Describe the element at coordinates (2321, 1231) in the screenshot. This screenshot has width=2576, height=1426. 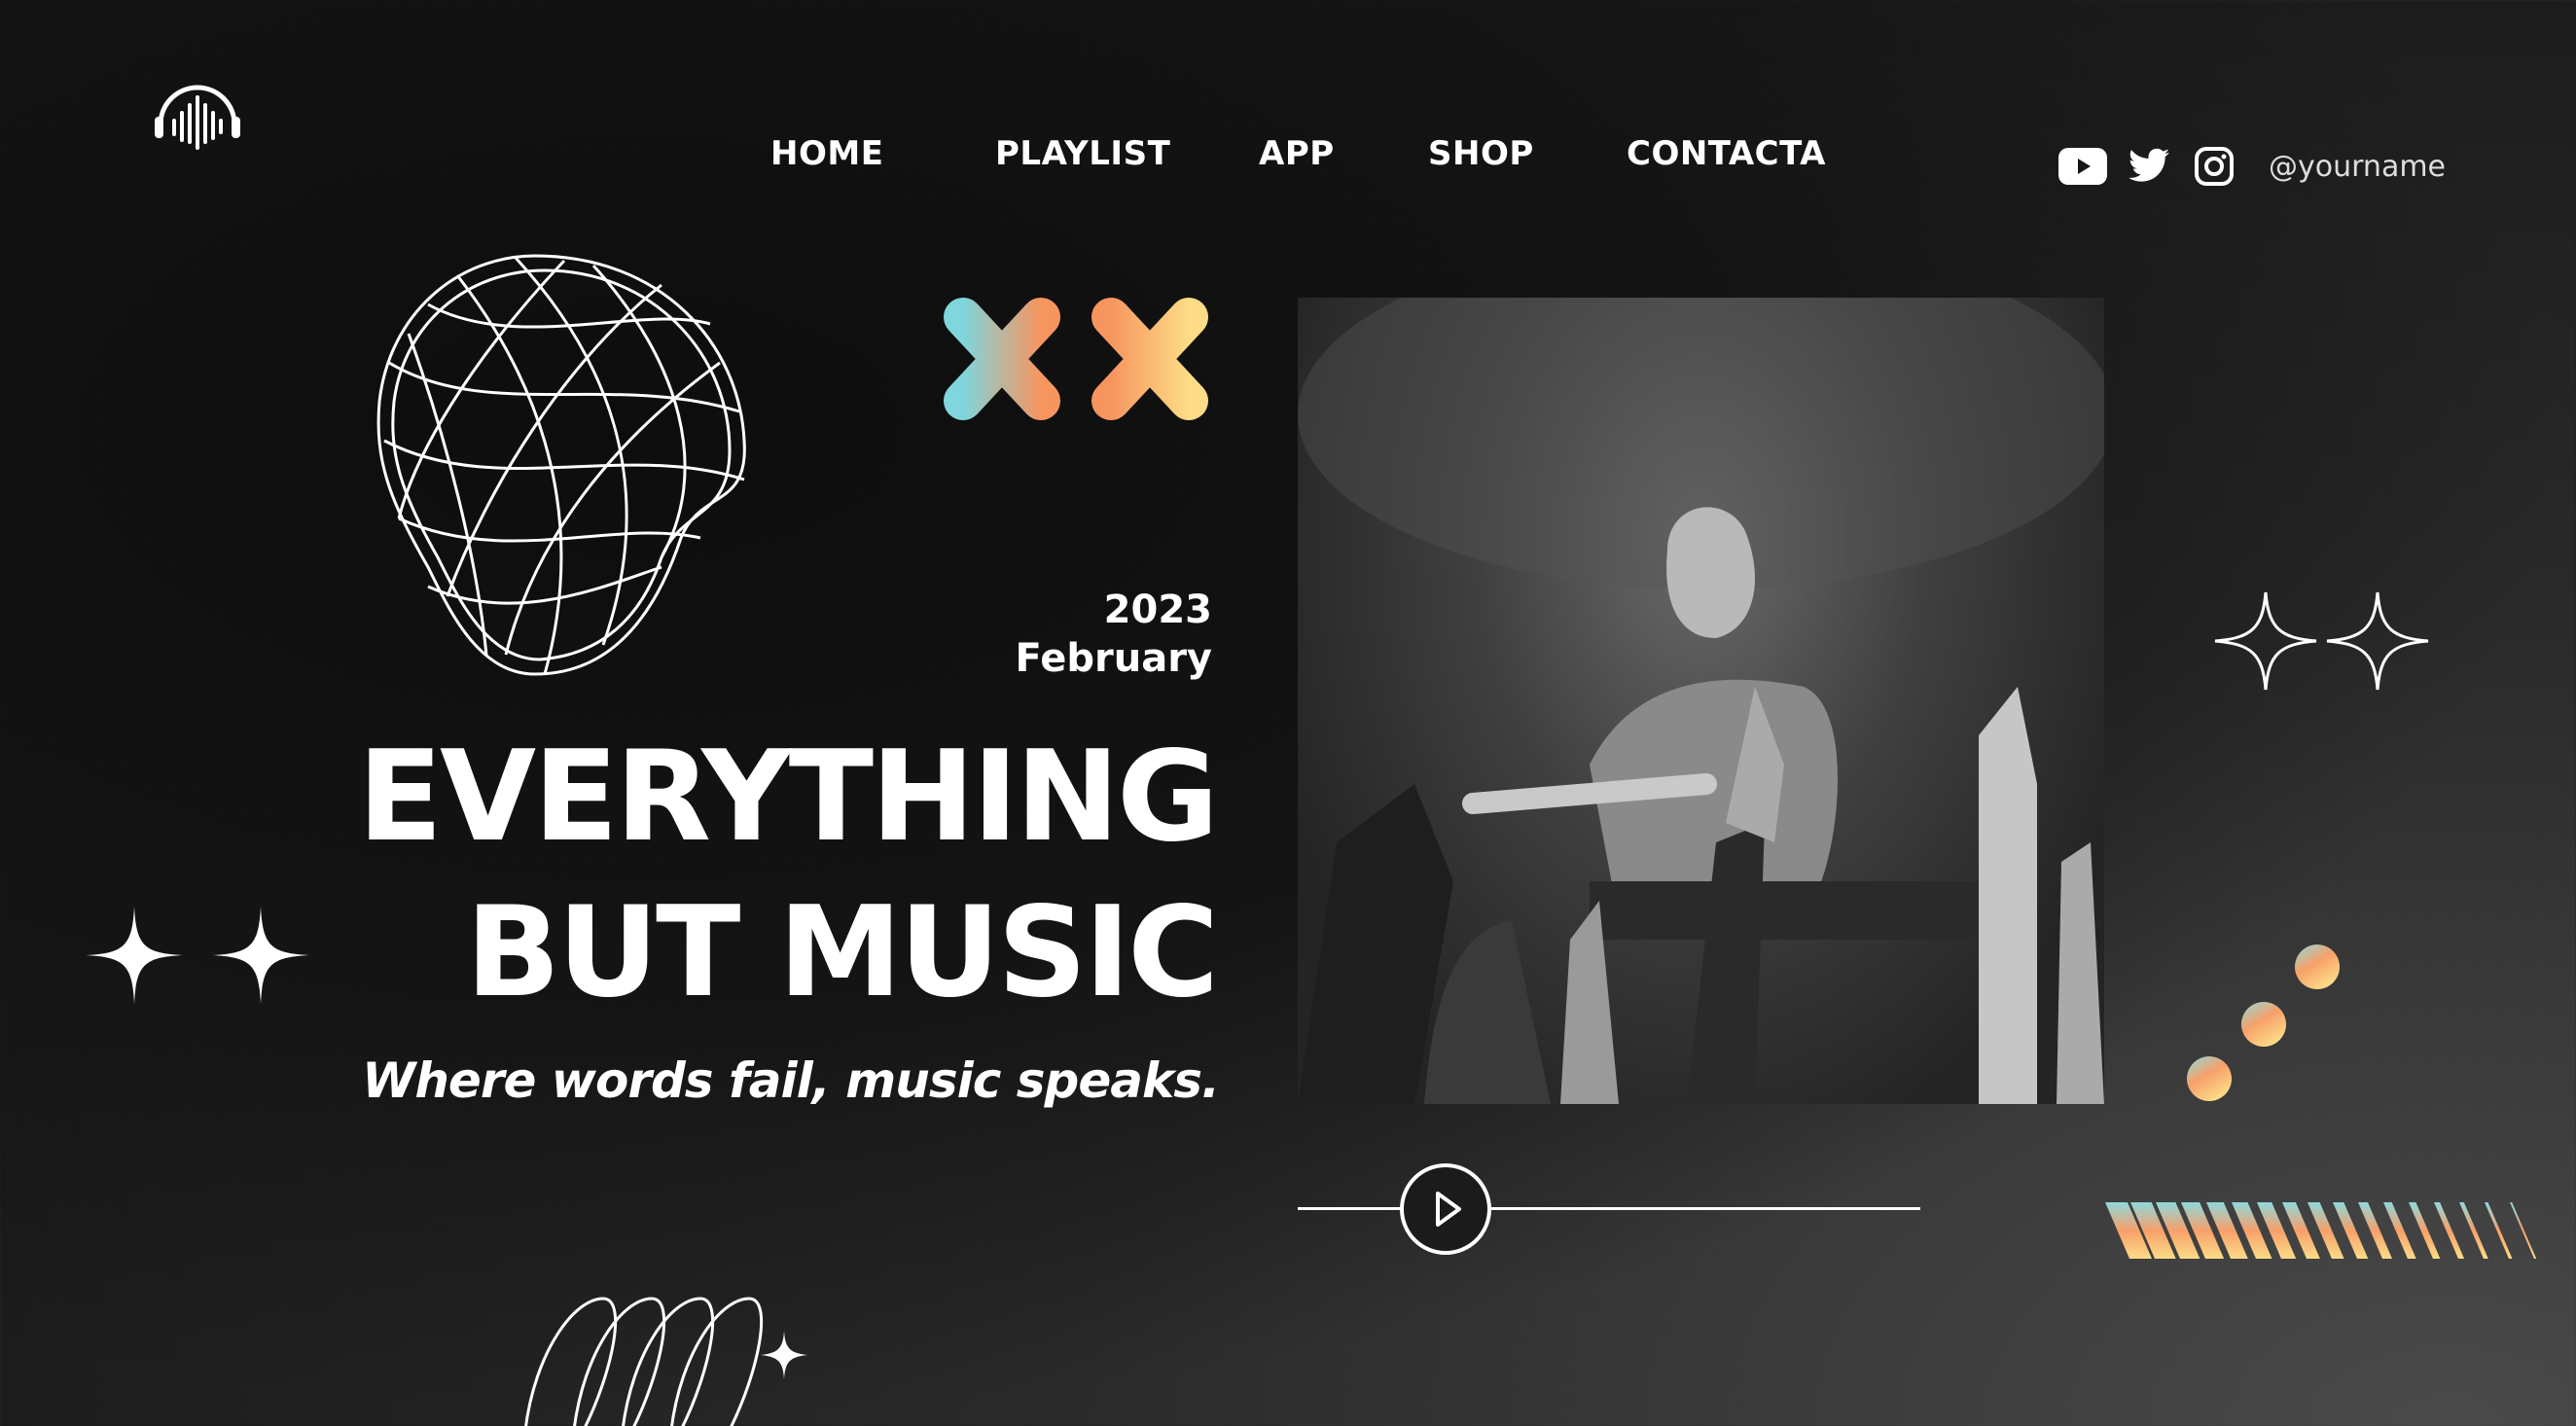
I see `gradient-stripes-graphic` at that location.